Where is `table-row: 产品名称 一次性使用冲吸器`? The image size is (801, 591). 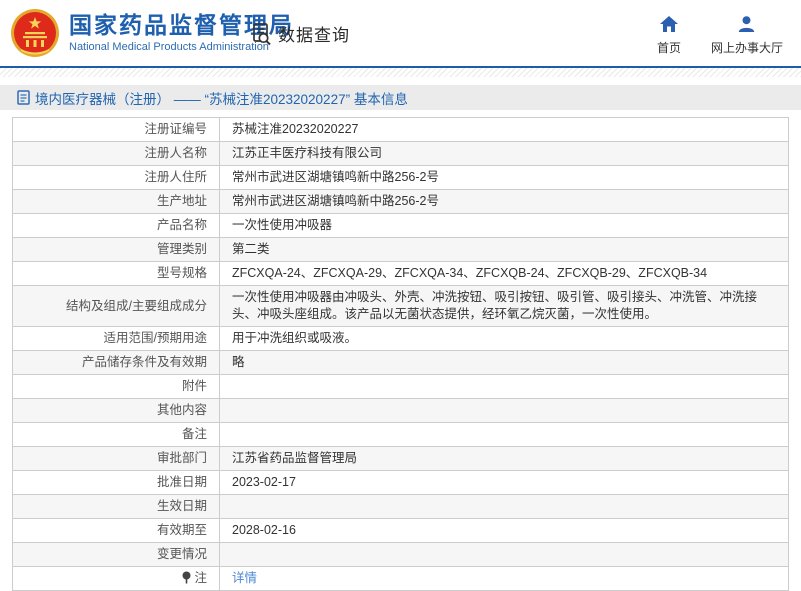 table-row: 产品名称 一次性使用冲吸器 is located at coordinates (400, 225).